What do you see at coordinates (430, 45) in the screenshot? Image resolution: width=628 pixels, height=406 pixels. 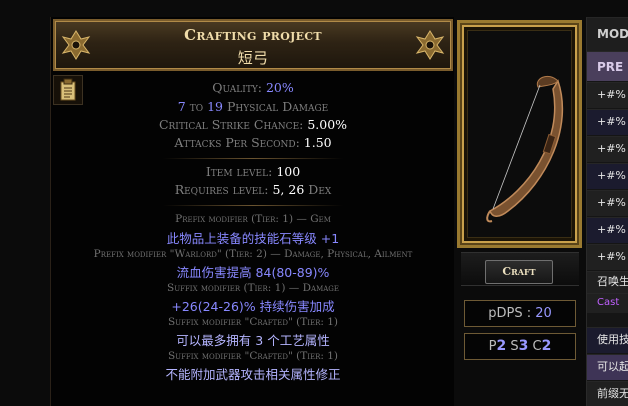 I see `header-wing-icon` at bounding box center [430, 45].